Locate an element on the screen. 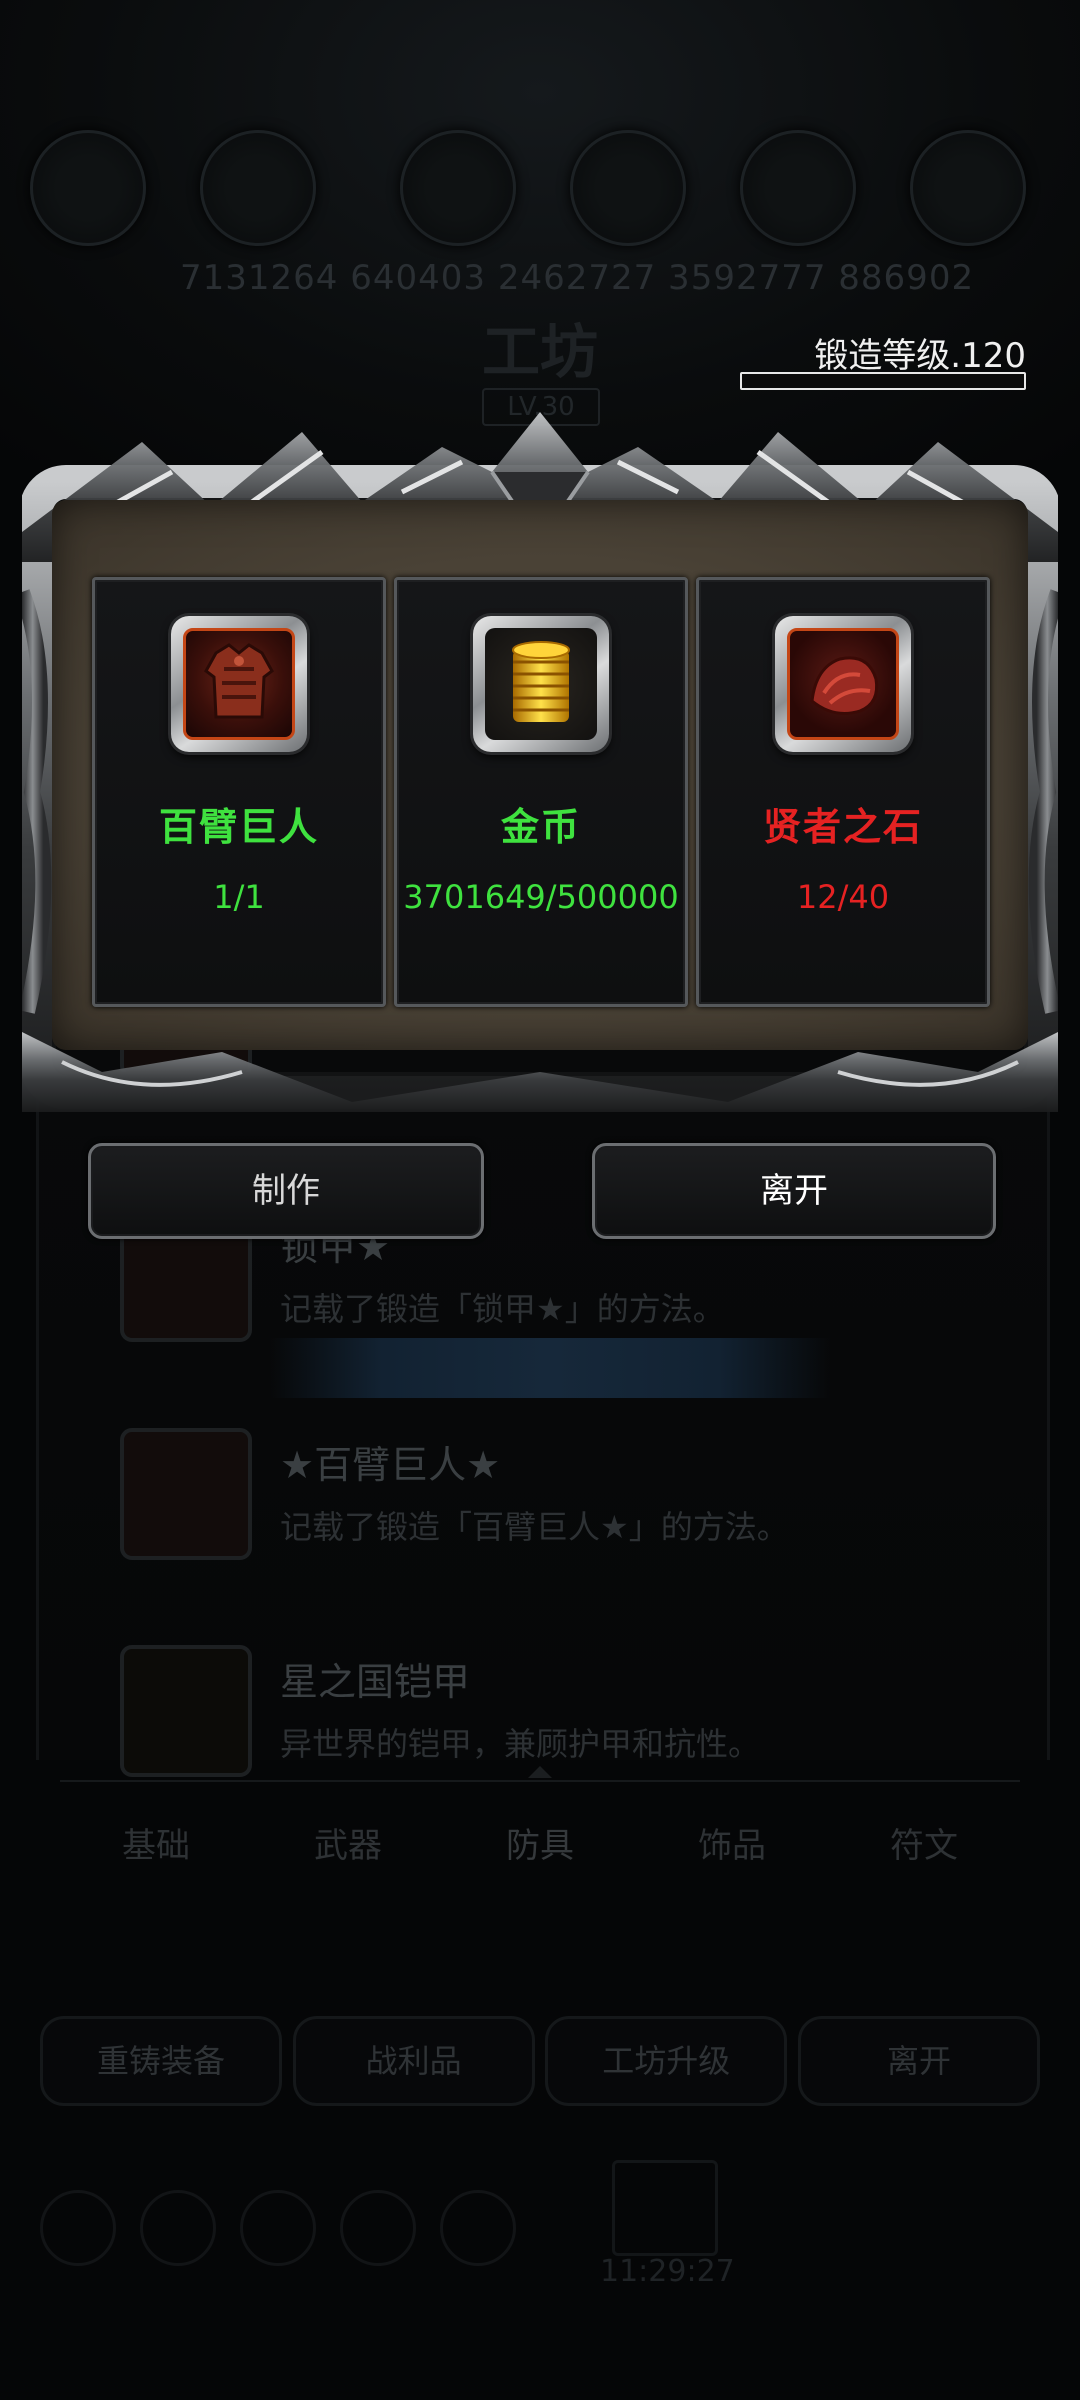  material-card-armor: 百臂巨人 1/1 is located at coordinates (239, 792).